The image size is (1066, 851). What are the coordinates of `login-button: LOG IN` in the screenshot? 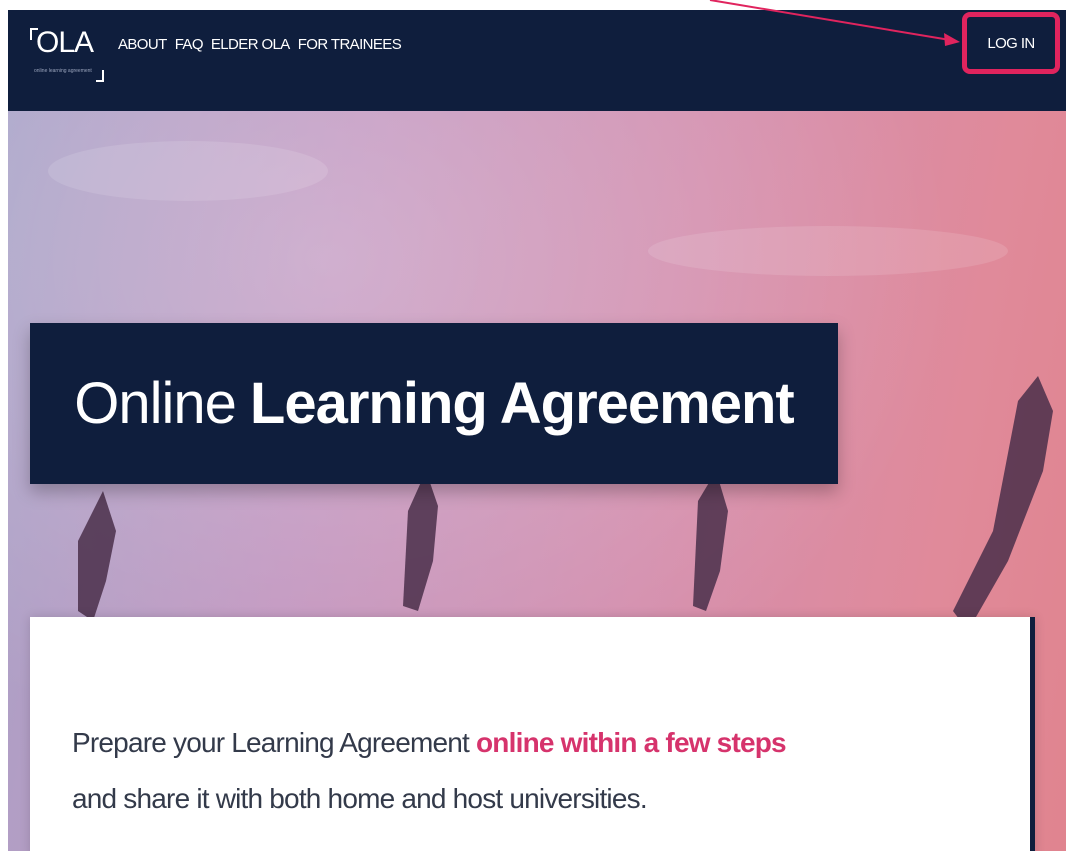 It's located at (1011, 43).